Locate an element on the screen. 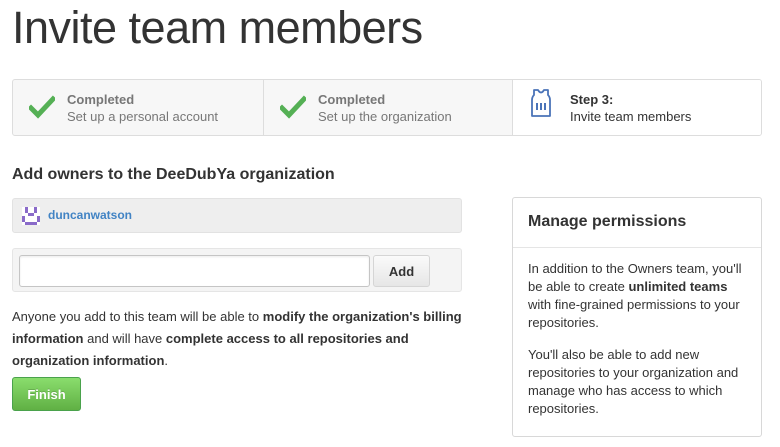 The width and height of the screenshot is (780, 447). step-1-title: Completed is located at coordinates (101, 99).